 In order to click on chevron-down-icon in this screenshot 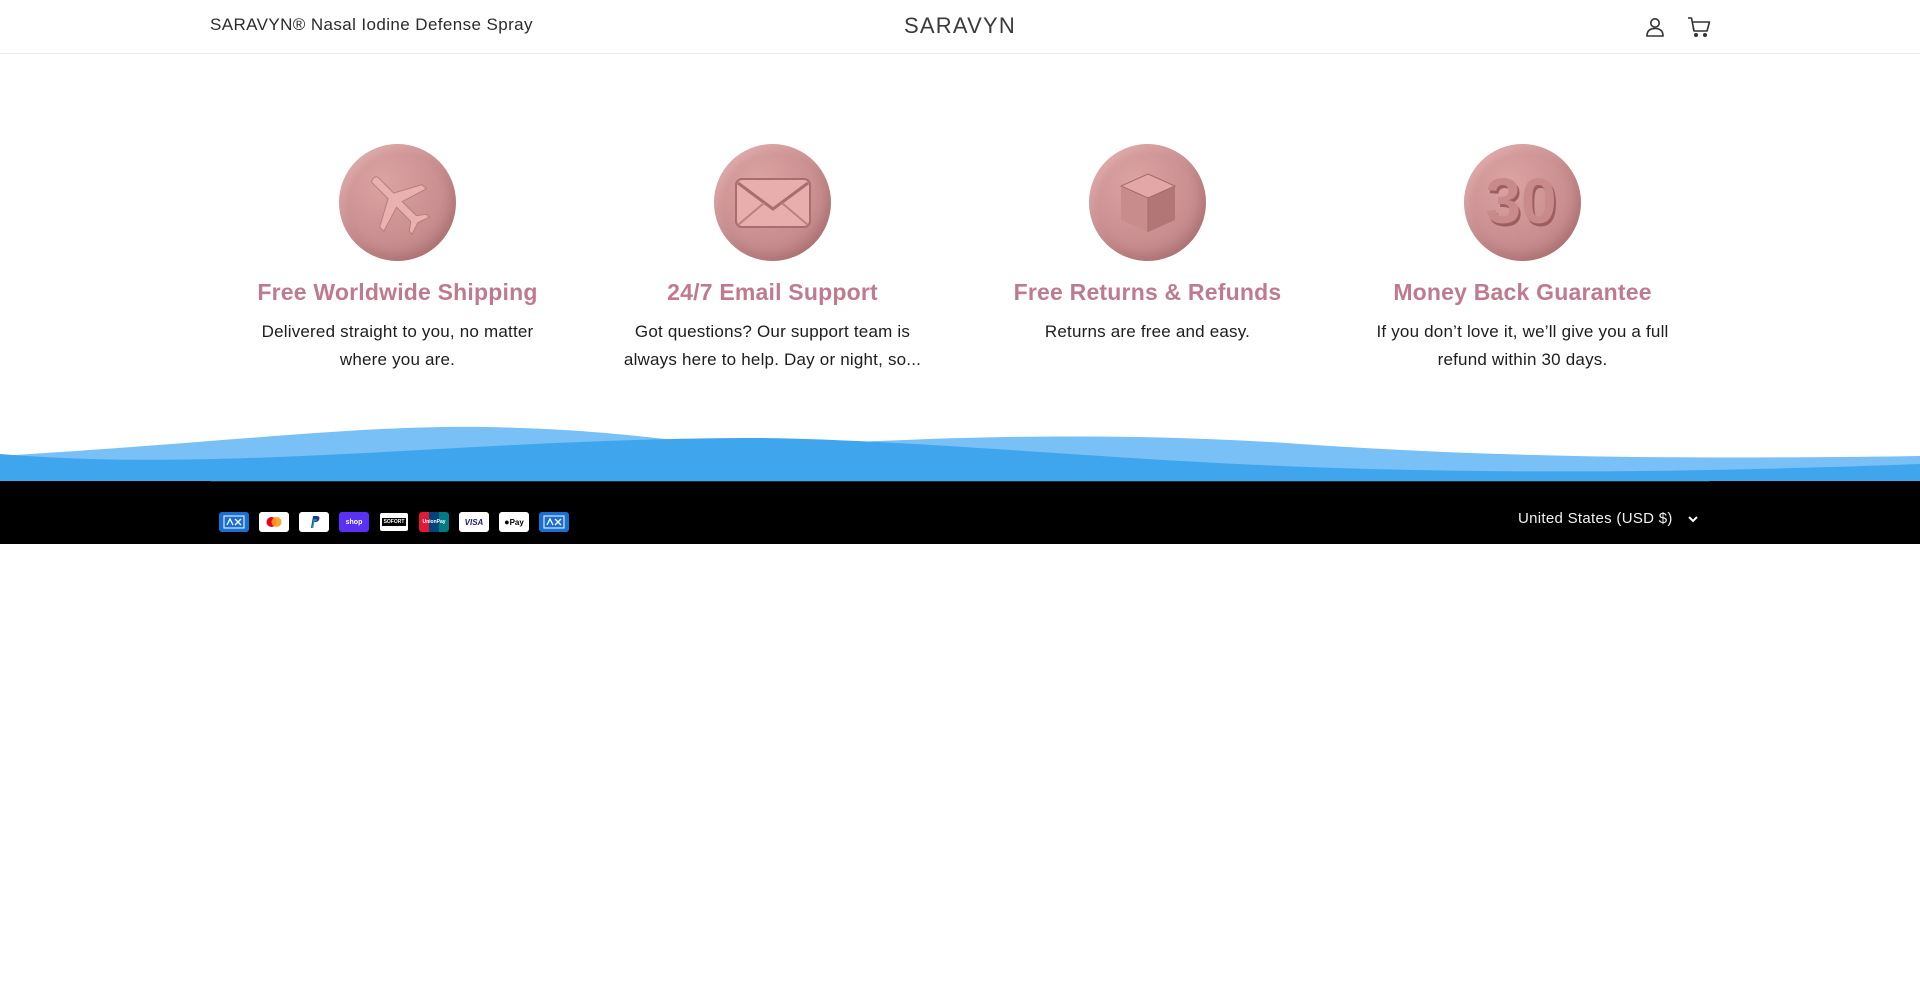, I will do `click(1692, 518)`.